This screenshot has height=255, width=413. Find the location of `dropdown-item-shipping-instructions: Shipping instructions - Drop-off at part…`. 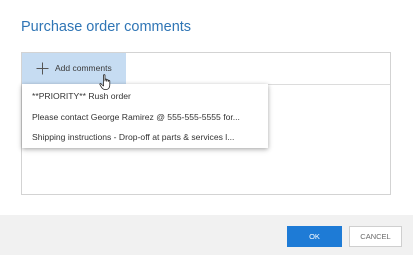

dropdown-item-shipping-instructions: Shipping instructions - Drop-off at part… is located at coordinates (145, 137).